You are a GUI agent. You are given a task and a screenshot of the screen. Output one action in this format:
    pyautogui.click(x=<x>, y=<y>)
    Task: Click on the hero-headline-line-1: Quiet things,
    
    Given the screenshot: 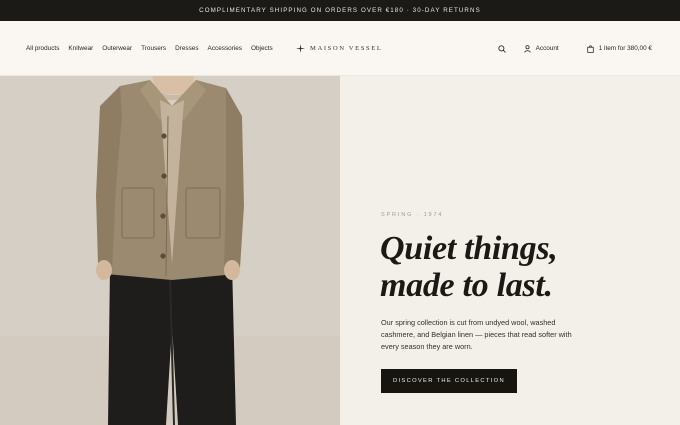 What is the action you would take?
    pyautogui.click(x=469, y=248)
    